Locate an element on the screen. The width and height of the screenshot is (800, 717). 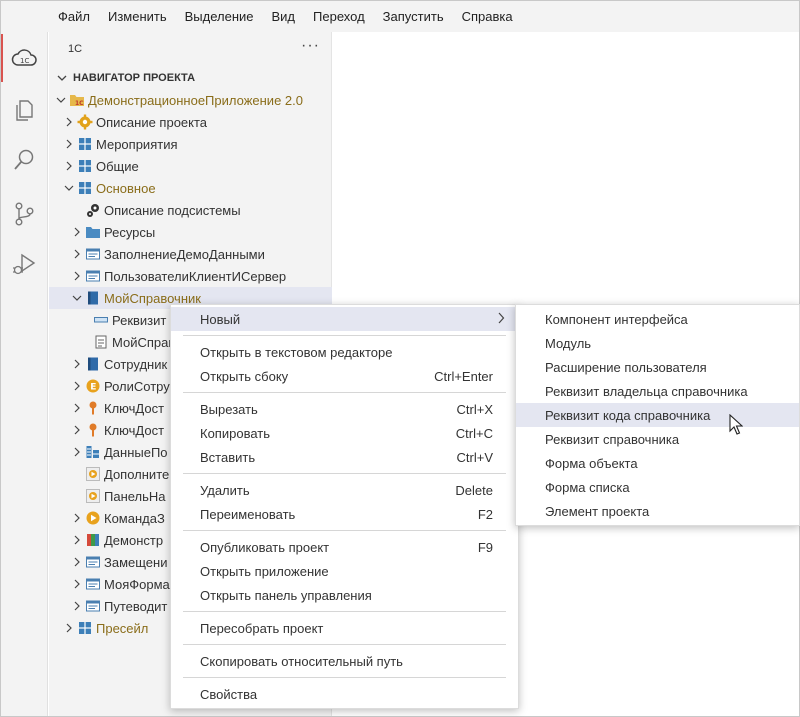
search-icon is located at coordinates (24, 160).